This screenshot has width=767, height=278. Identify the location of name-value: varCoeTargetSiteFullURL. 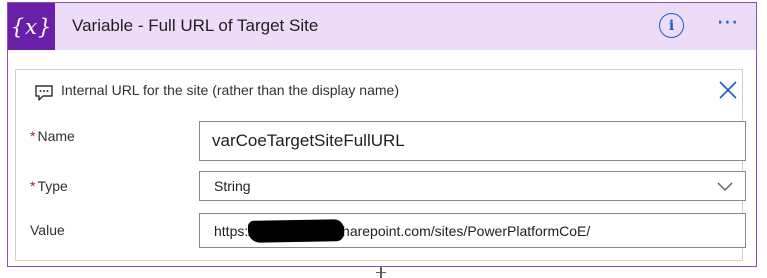
(308, 140).